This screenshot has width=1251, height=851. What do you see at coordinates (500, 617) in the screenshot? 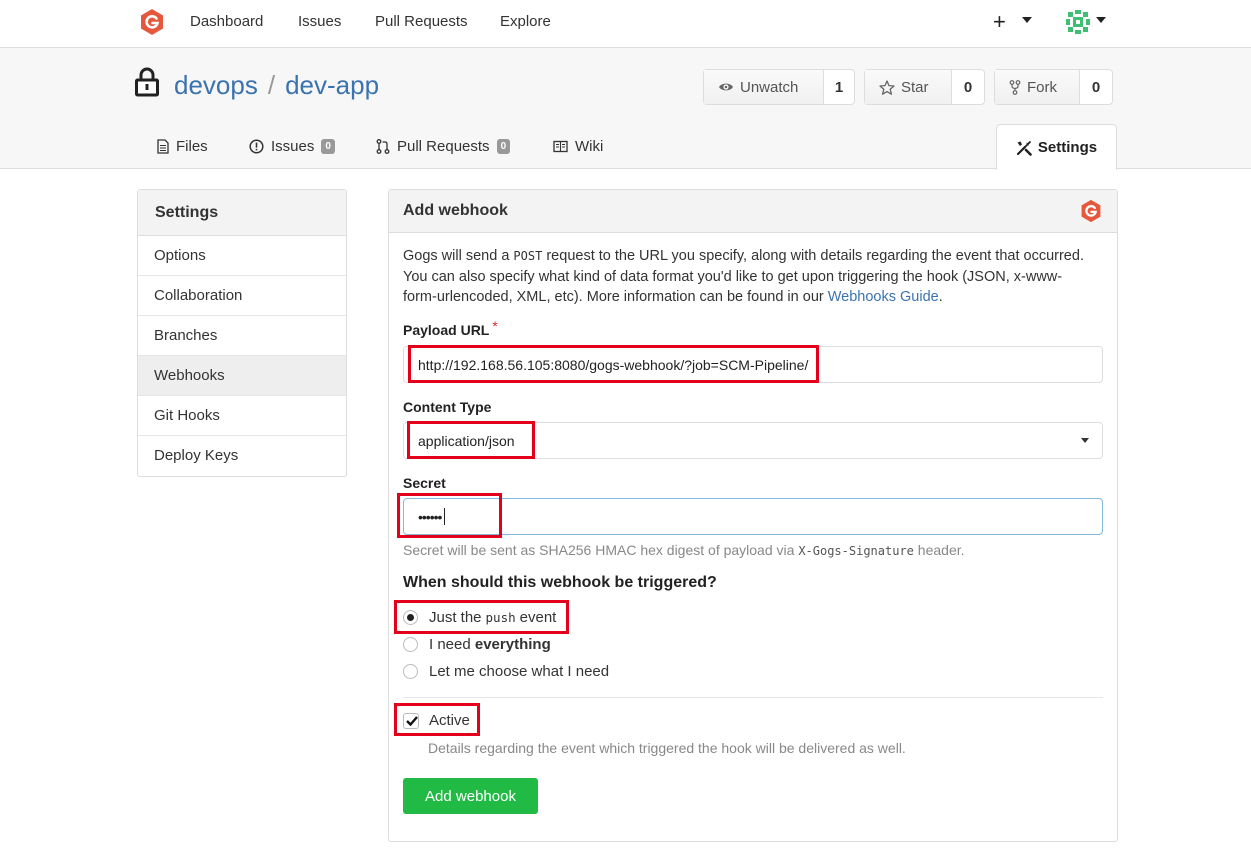
I see `push-code: push` at bounding box center [500, 617].